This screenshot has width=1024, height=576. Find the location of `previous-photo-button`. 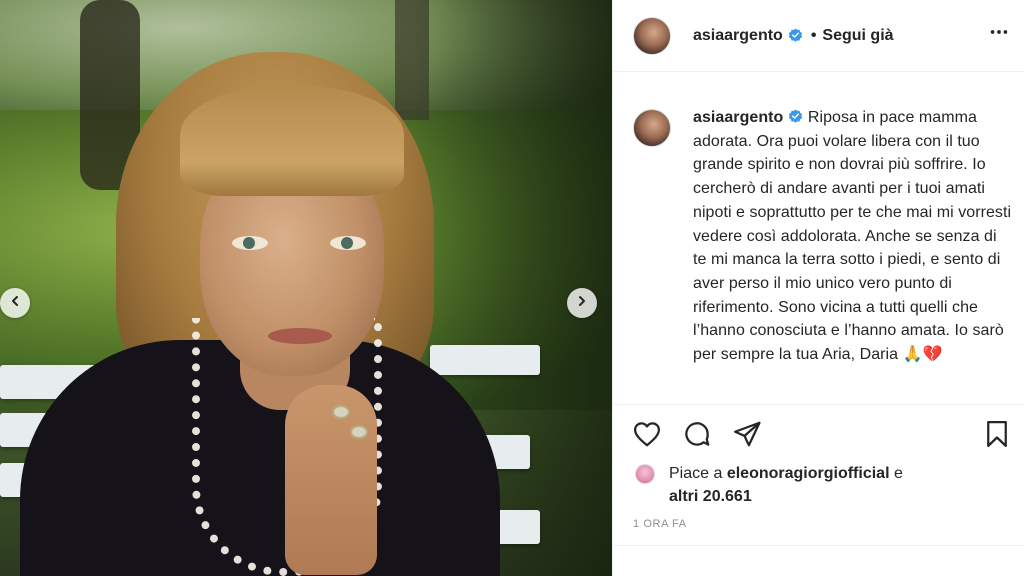

previous-photo-button is located at coordinates (15, 303).